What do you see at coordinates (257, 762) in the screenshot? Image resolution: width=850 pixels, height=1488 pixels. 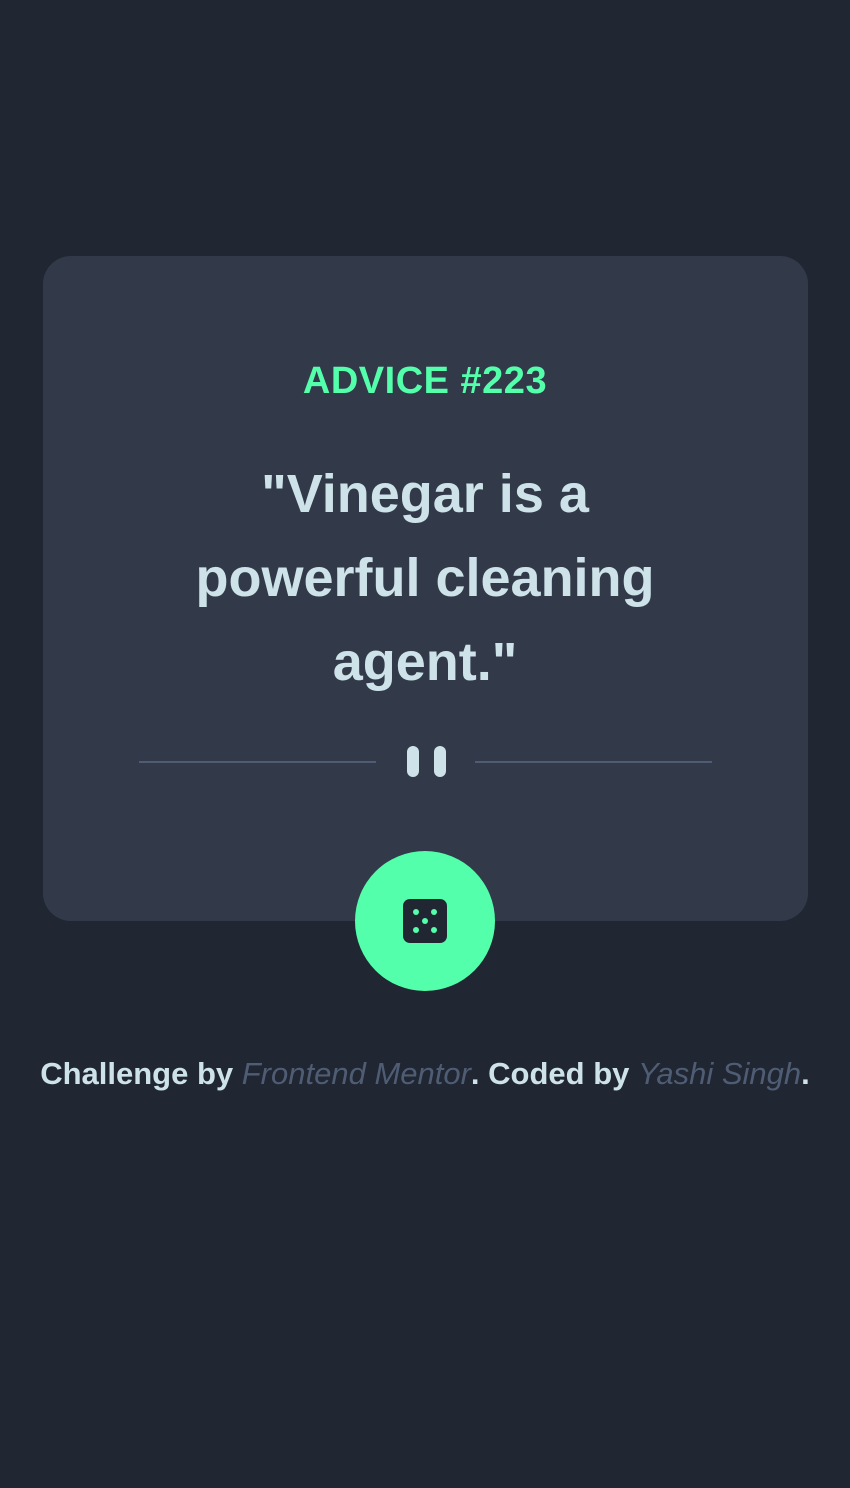 I see `divider-line-left` at bounding box center [257, 762].